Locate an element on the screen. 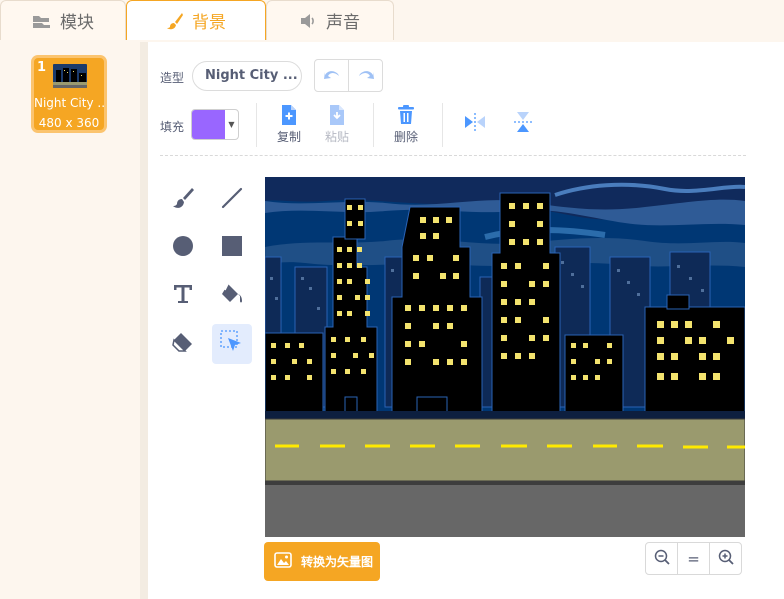  line-icon is located at coordinates (232, 200).